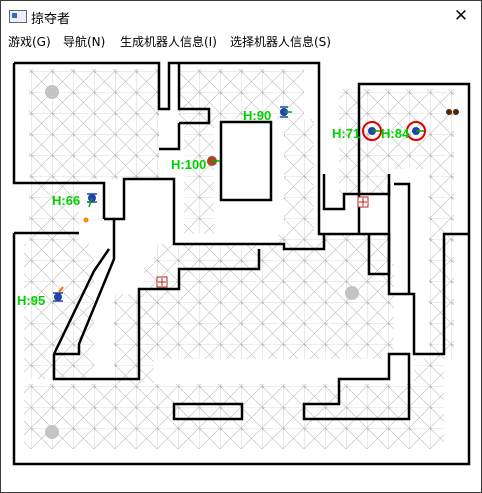 The image size is (482, 493). Describe the element at coordinates (29, 41) in the screenshot. I see `menu-game: 游戏(G)` at that location.